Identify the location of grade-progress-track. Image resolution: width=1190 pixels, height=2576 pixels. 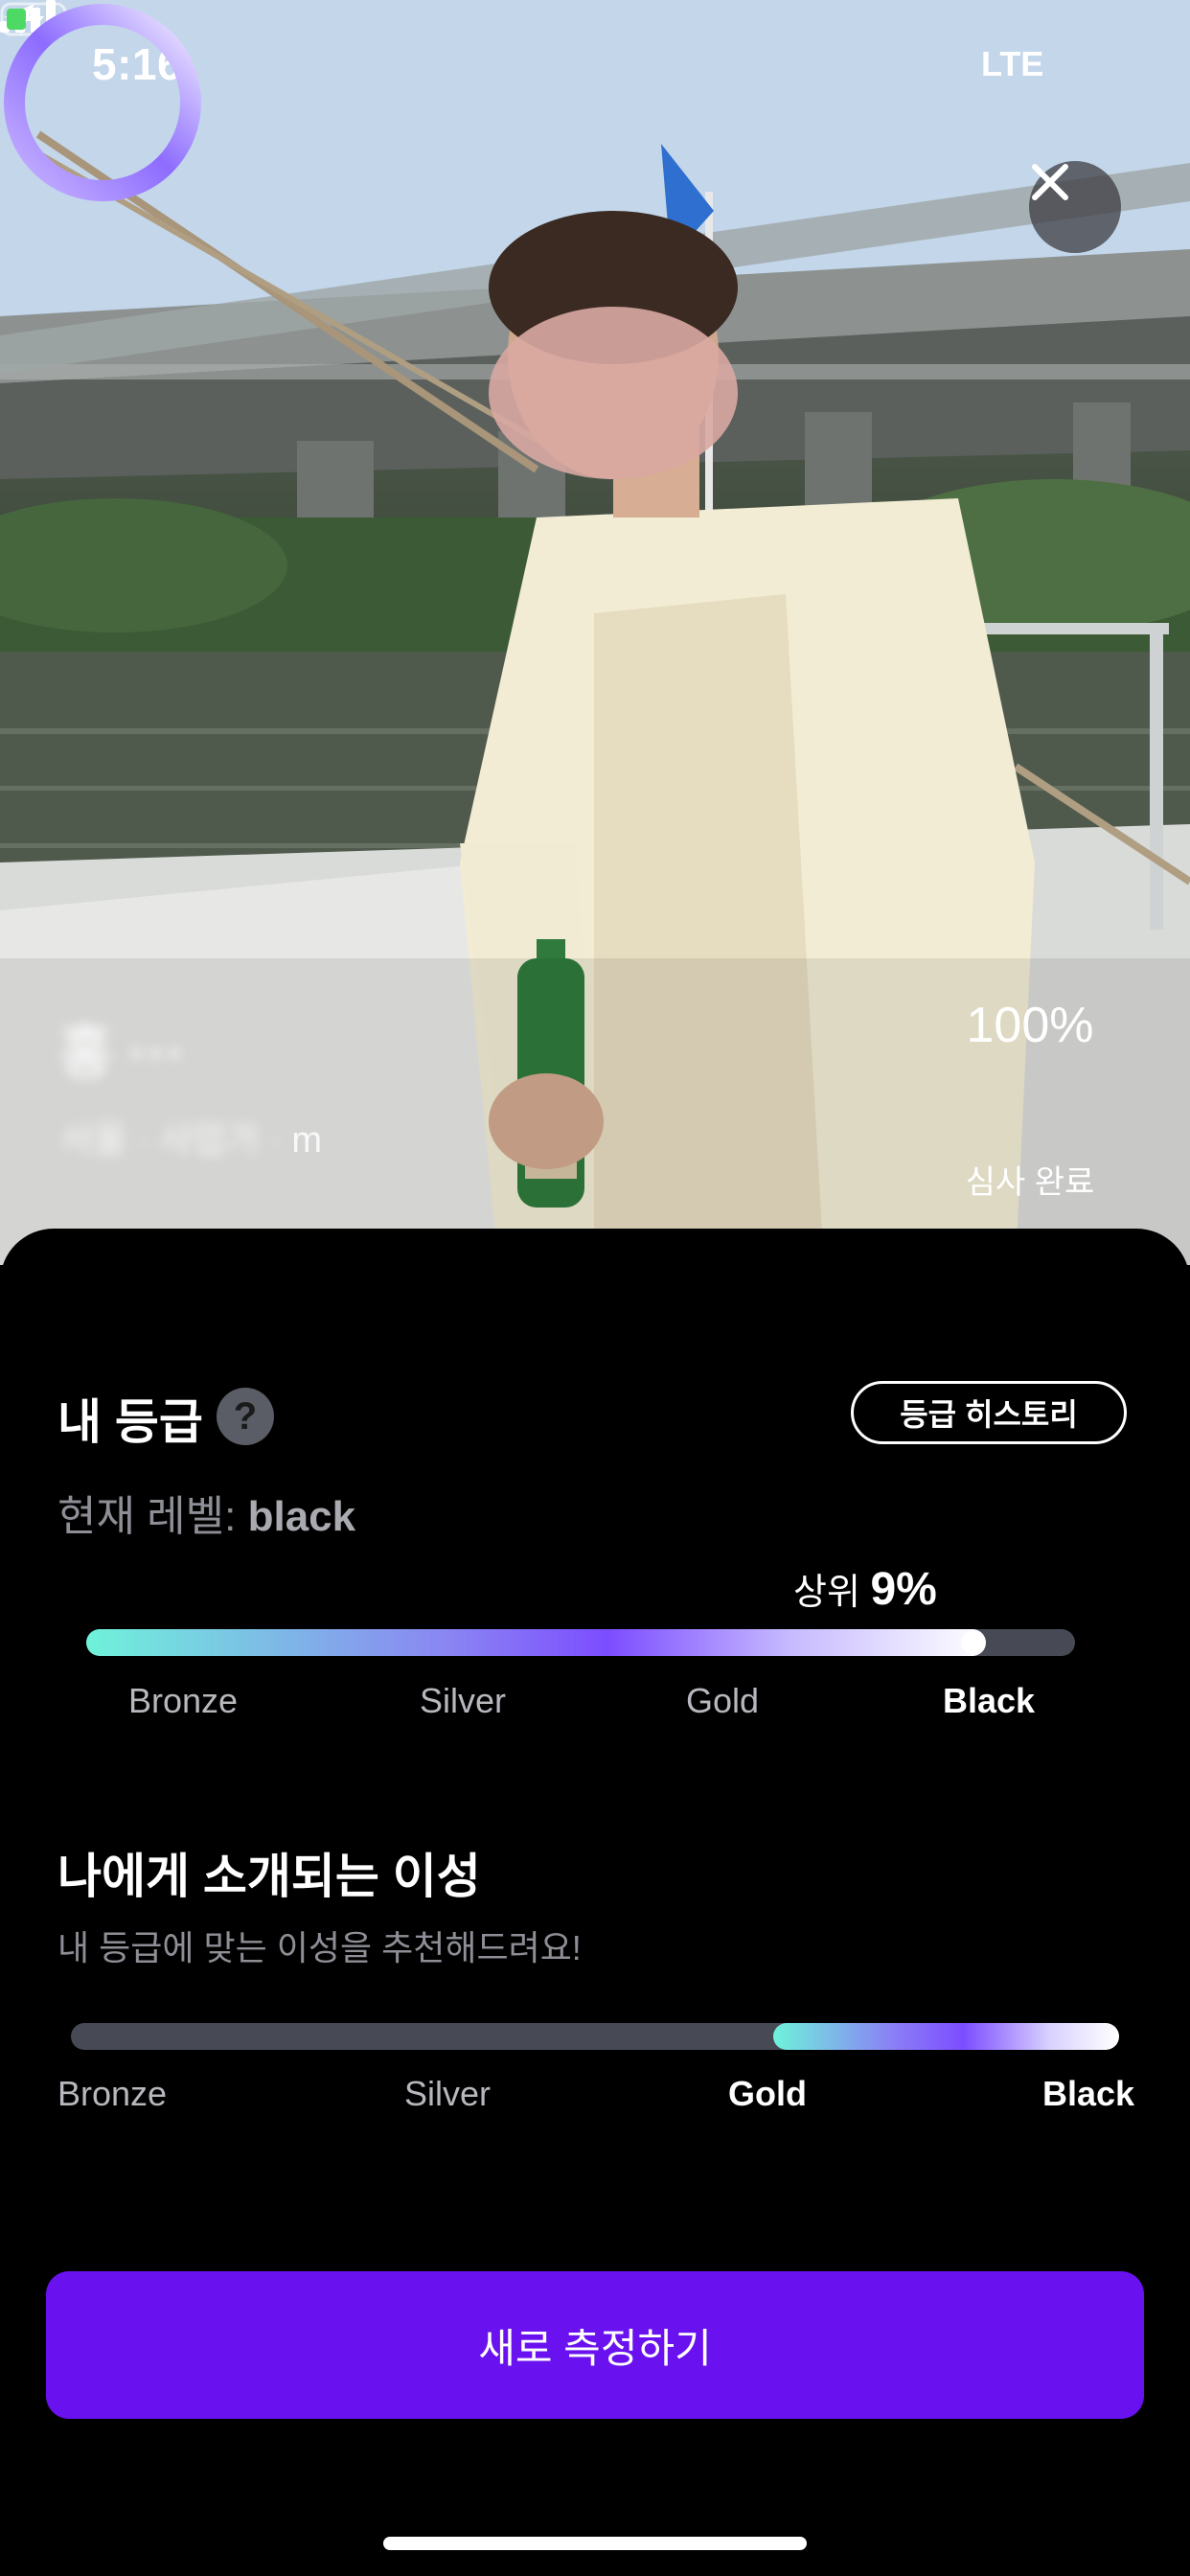
(580, 1642).